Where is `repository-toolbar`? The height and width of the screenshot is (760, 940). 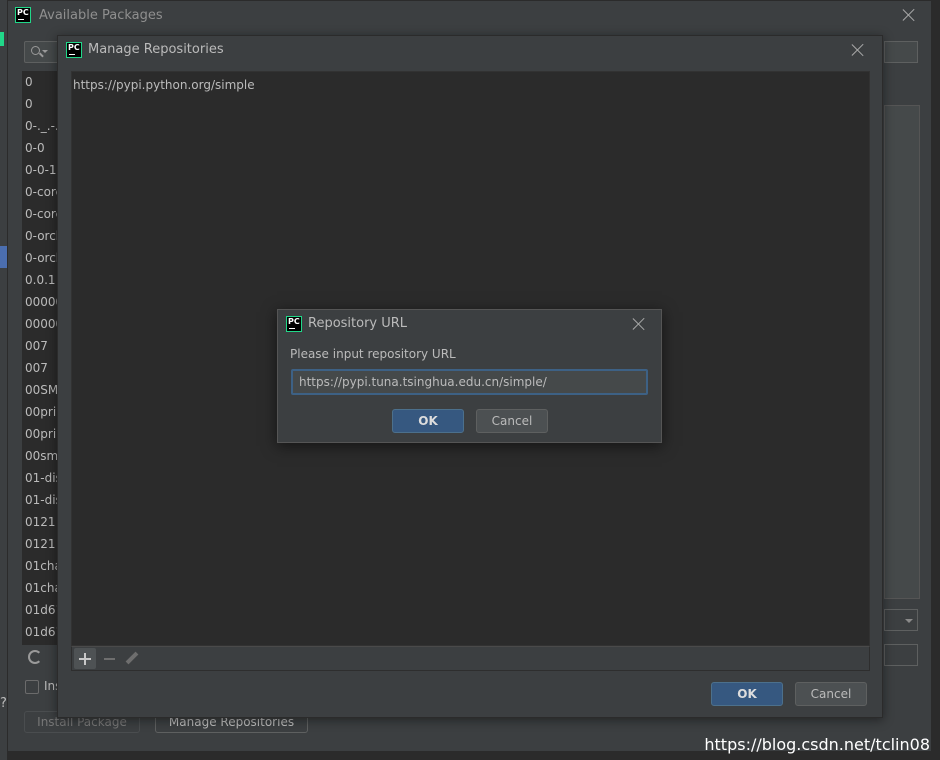
repository-toolbar is located at coordinates (470, 658).